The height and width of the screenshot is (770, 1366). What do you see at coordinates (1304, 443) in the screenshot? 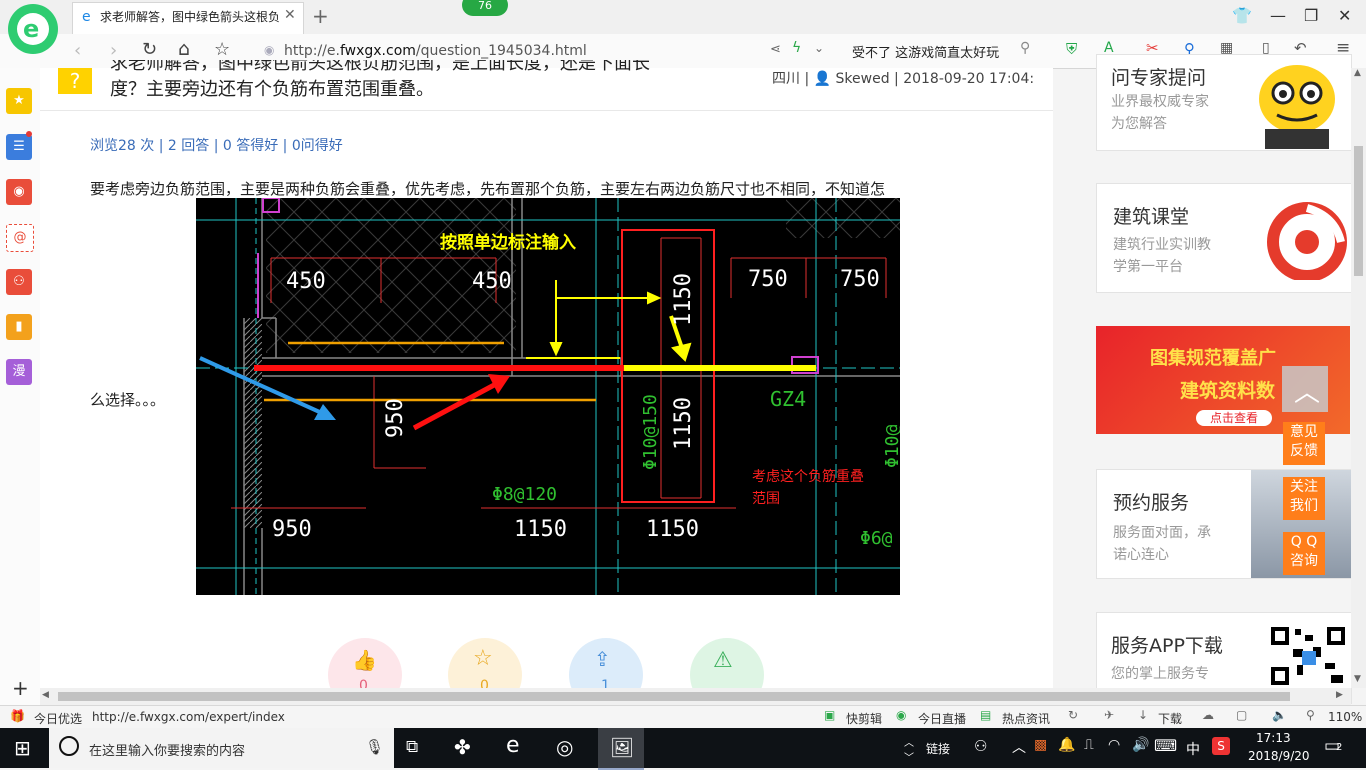
I see `feedback-button: 意见 反馈` at bounding box center [1304, 443].